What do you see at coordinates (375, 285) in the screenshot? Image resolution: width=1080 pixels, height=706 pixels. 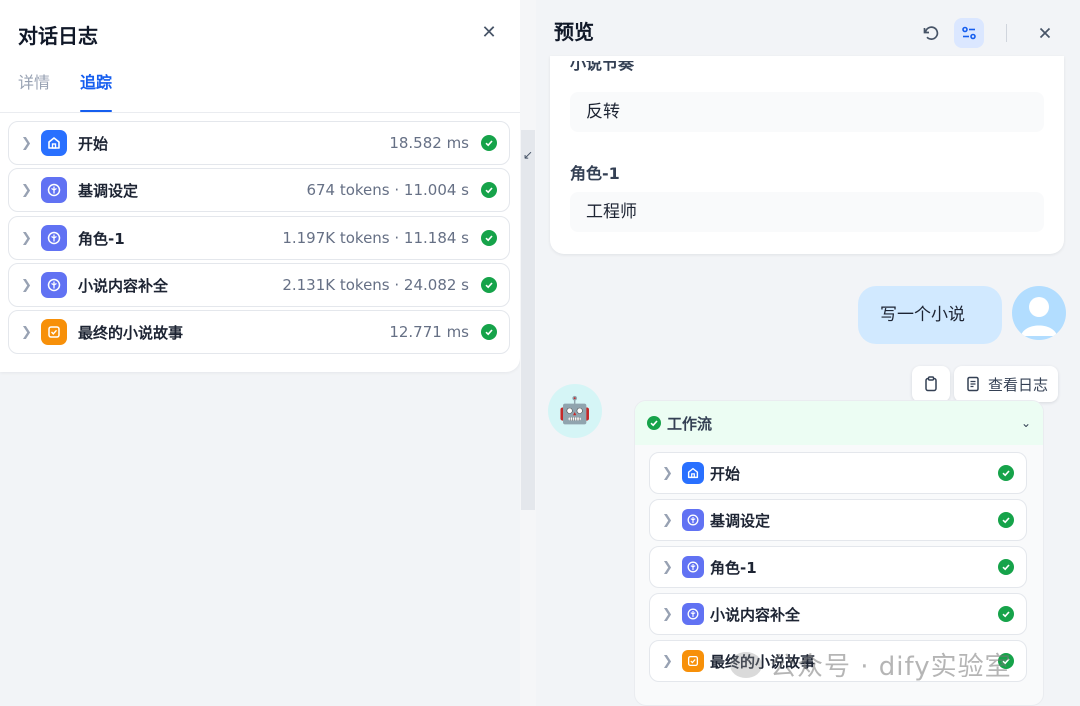 I see `trace-meta: 2.131K tokens · 24.082 s` at bounding box center [375, 285].